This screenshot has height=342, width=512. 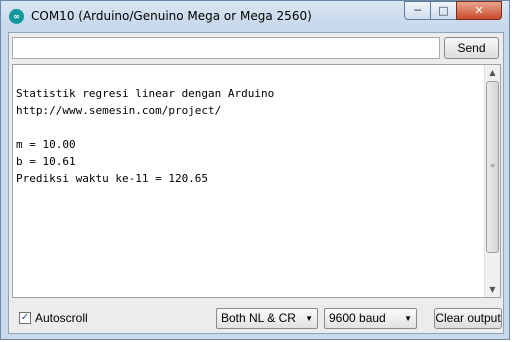 What do you see at coordinates (145, 93) in the screenshot?
I see `output-line: Statistik regresi linear dengan Arduino` at bounding box center [145, 93].